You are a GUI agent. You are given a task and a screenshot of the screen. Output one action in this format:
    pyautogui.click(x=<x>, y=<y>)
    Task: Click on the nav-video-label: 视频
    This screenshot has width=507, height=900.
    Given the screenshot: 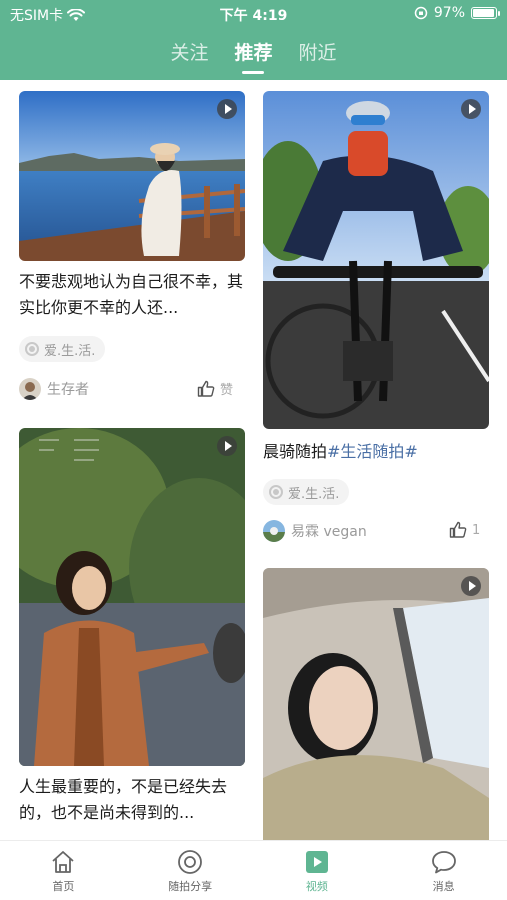 What is the action you would take?
    pyautogui.click(x=316, y=886)
    